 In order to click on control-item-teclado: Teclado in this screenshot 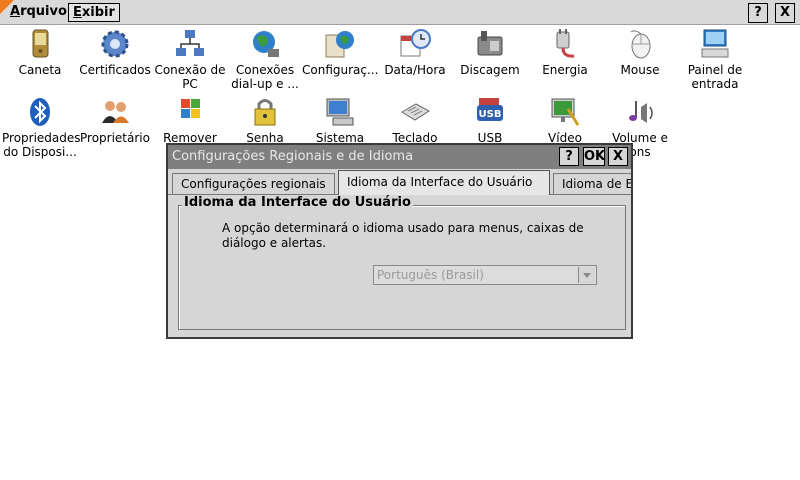, I will do `click(415, 120)`.